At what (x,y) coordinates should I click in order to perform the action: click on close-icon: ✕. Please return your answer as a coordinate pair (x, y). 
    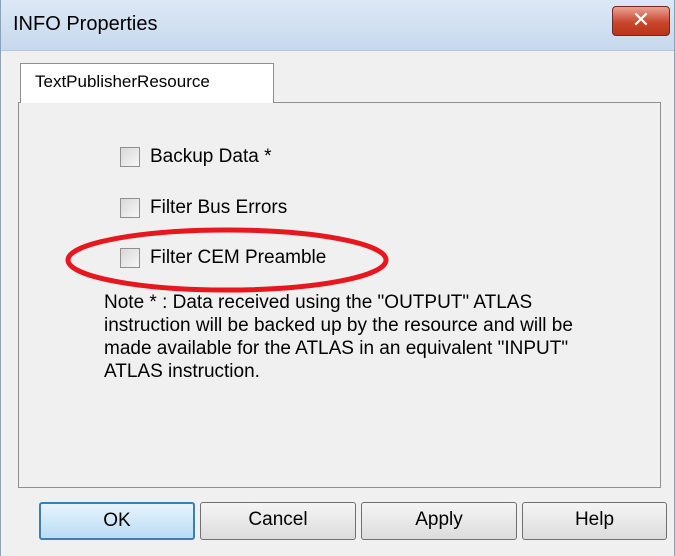
    Looking at the image, I should click on (641, 20).